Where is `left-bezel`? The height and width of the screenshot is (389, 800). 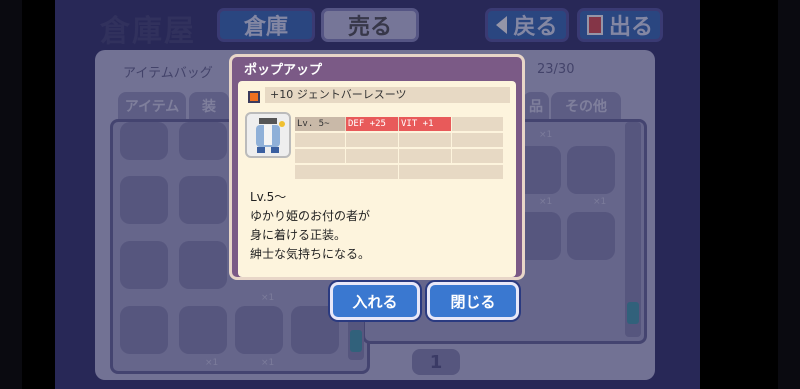 left-bezel is located at coordinates (11, 194).